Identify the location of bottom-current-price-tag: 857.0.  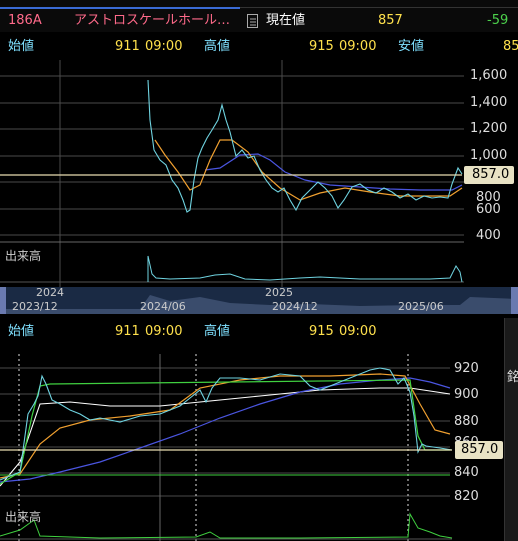
(479, 450).